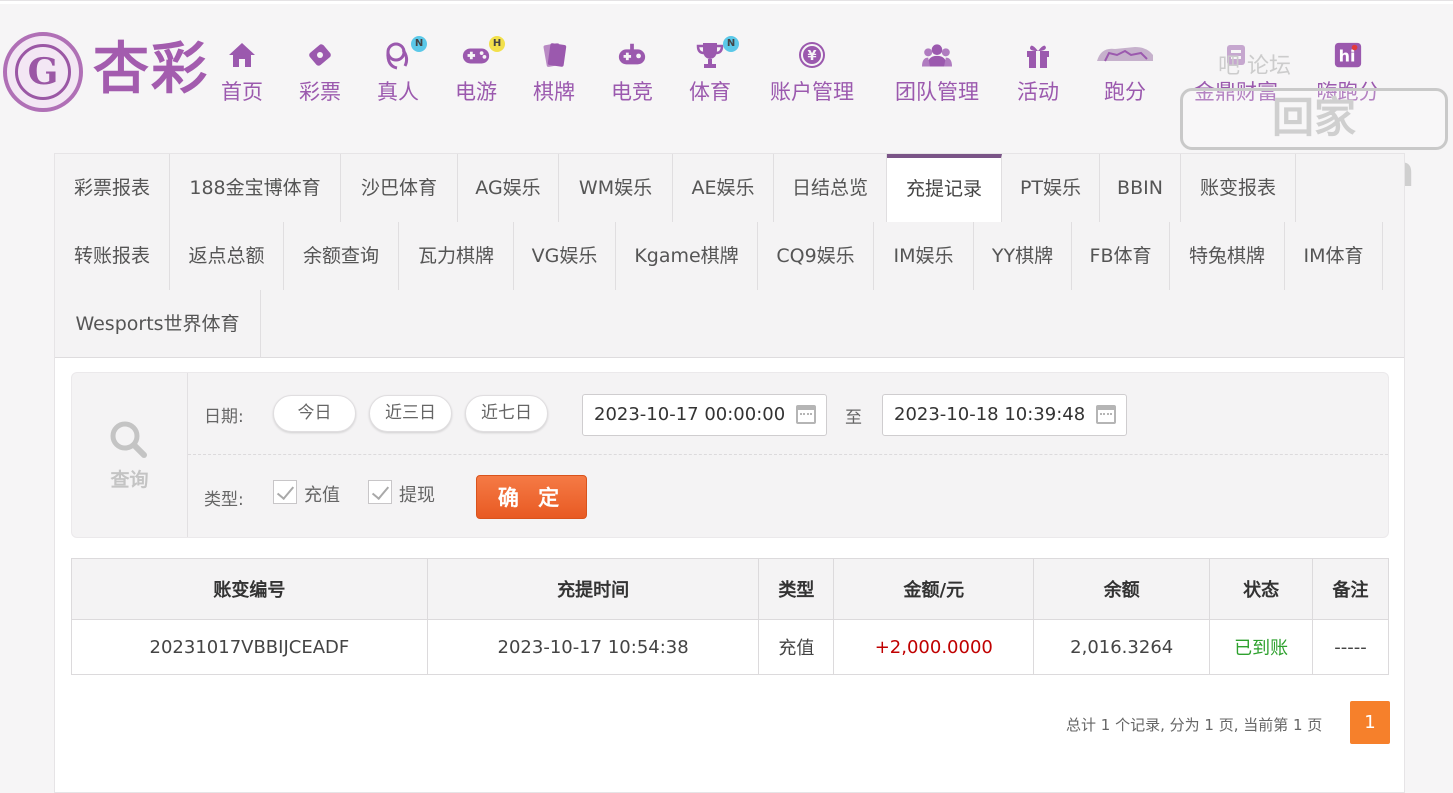 The height and width of the screenshot is (793, 1453). I want to click on tab-account-change: 账变报表, so click(1238, 188).